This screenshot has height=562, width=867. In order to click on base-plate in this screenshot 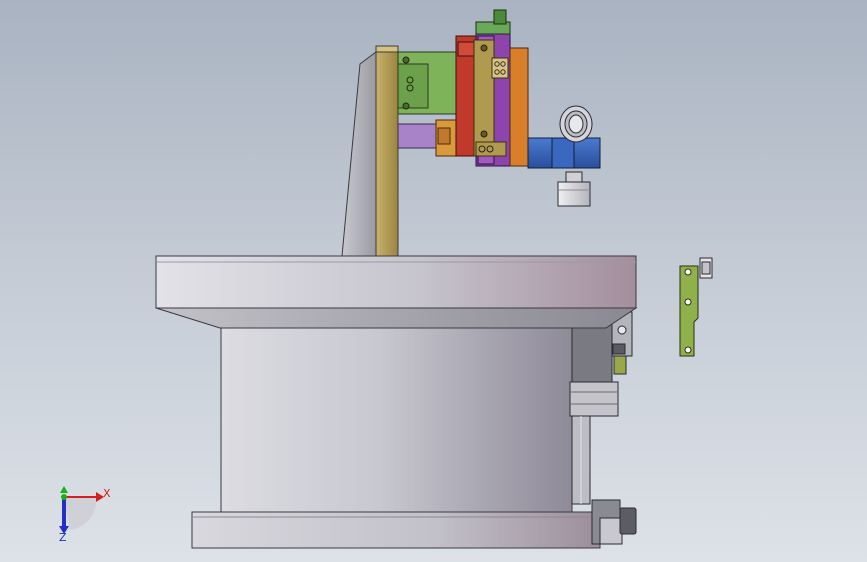, I will do `click(396, 530)`.